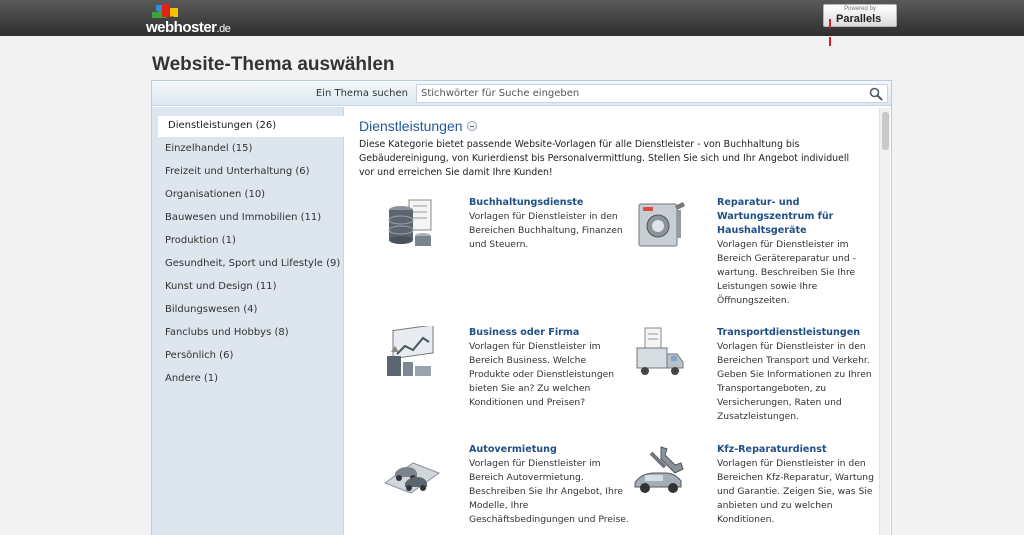 This screenshot has height=535, width=1024. What do you see at coordinates (860, 9) in the screenshot?
I see `powered-by-label: Powered by` at bounding box center [860, 9].